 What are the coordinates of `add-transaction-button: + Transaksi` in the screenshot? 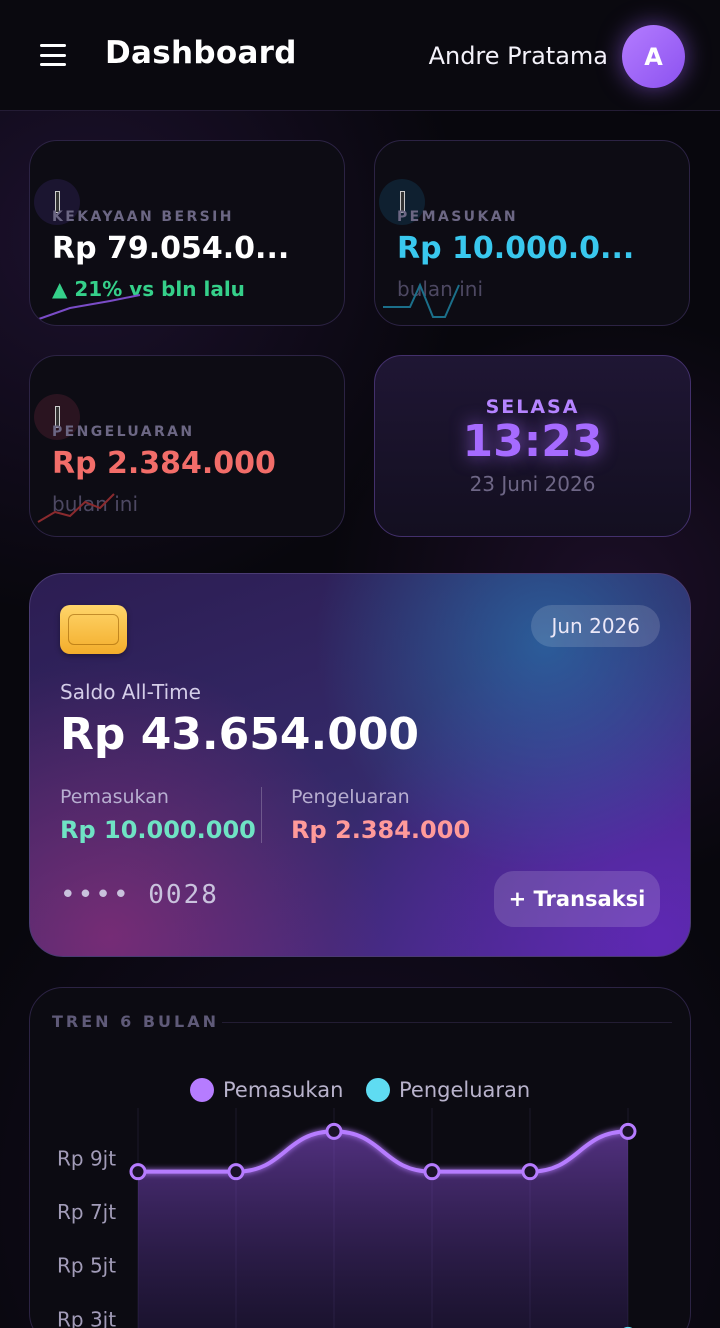 It's located at (577, 899).